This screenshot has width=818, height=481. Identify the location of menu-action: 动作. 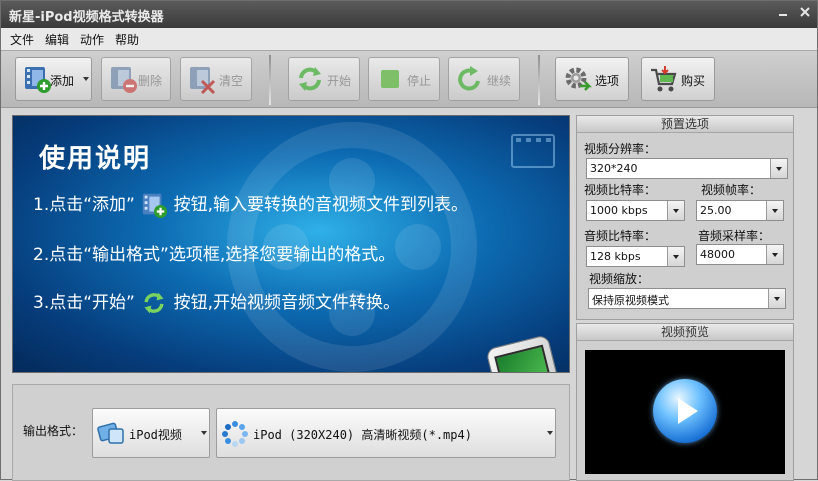
(92, 39).